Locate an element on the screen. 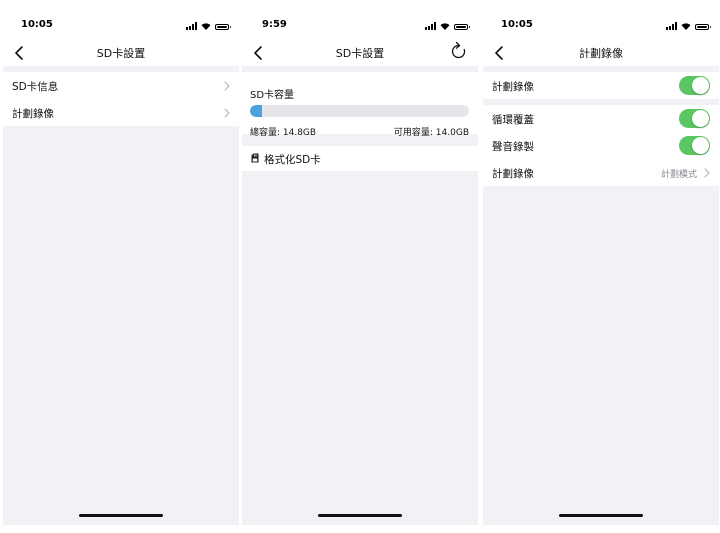 The image size is (720, 533). options-section: 循環覆蓋 聲音錄製 計劃錄像 計劃模式 is located at coordinates (601, 145).